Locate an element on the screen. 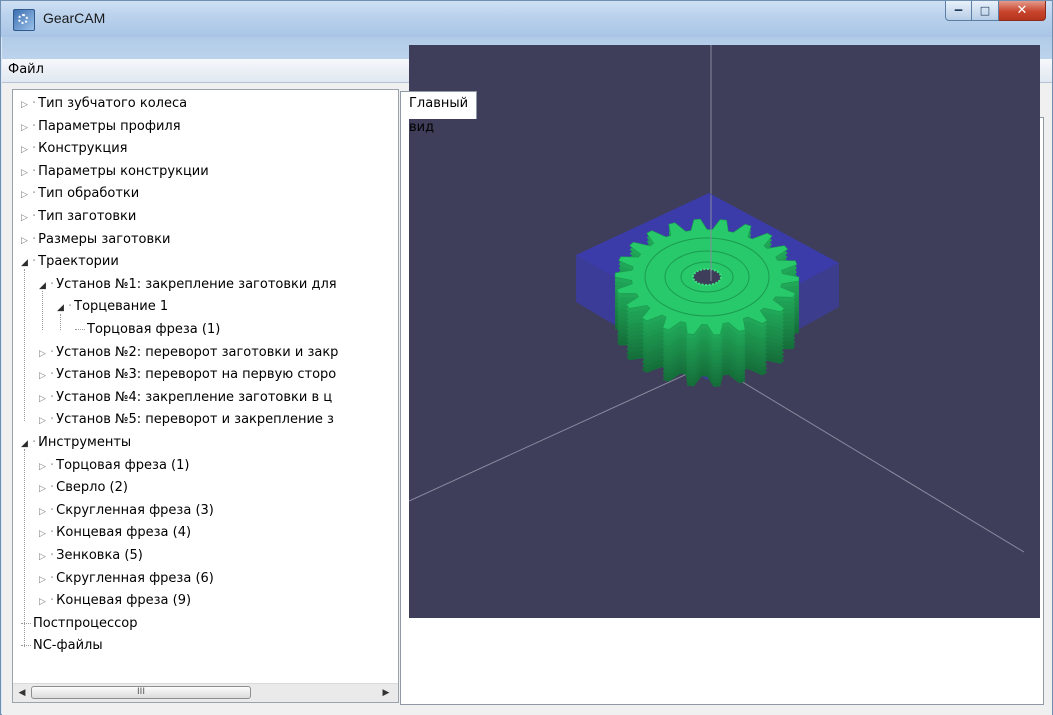 The width and height of the screenshot is (1053, 715). tree-item: ▷ · Параметры профиля is located at coordinates (101, 127).